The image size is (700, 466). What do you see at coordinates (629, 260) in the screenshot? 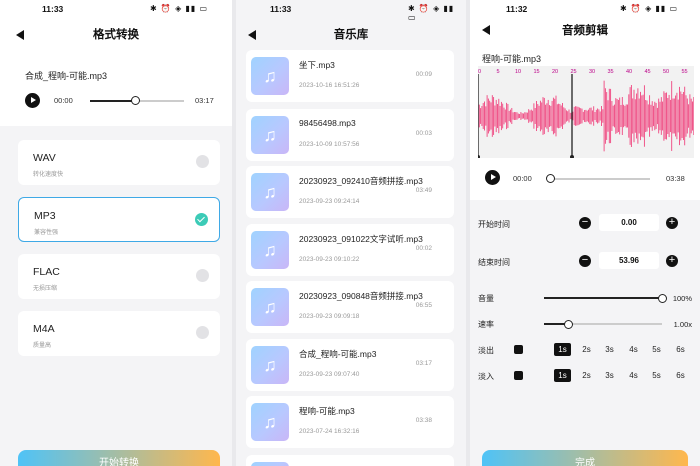
I see `end-time-input: 53.96` at bounding box center [629, 260].